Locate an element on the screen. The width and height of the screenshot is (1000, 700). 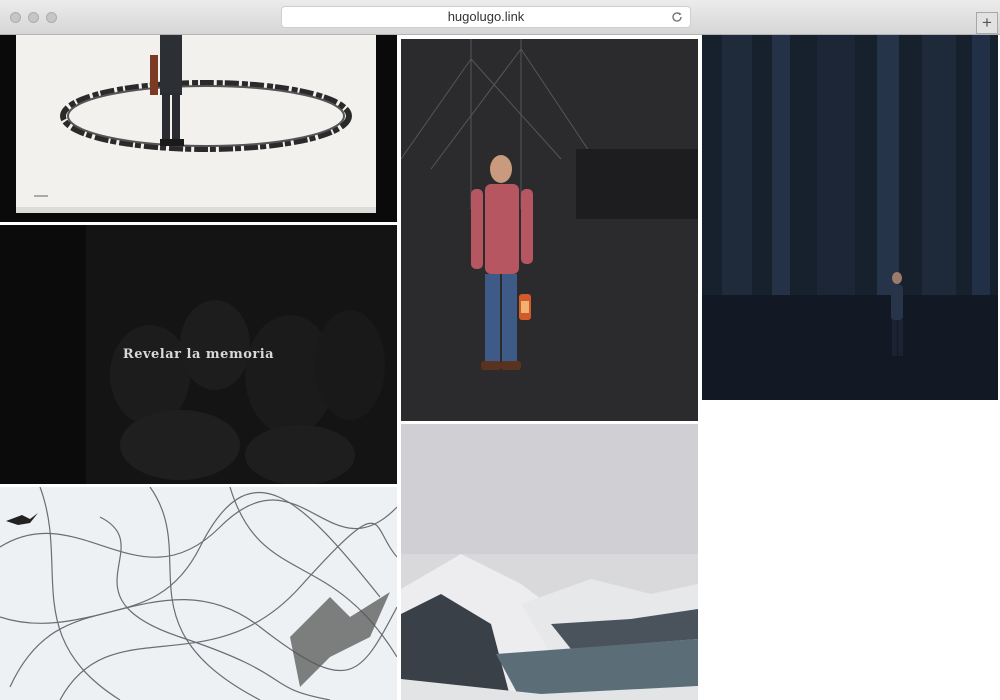
gallery-tile-circle-drawing is located at coordinates (198, 128).